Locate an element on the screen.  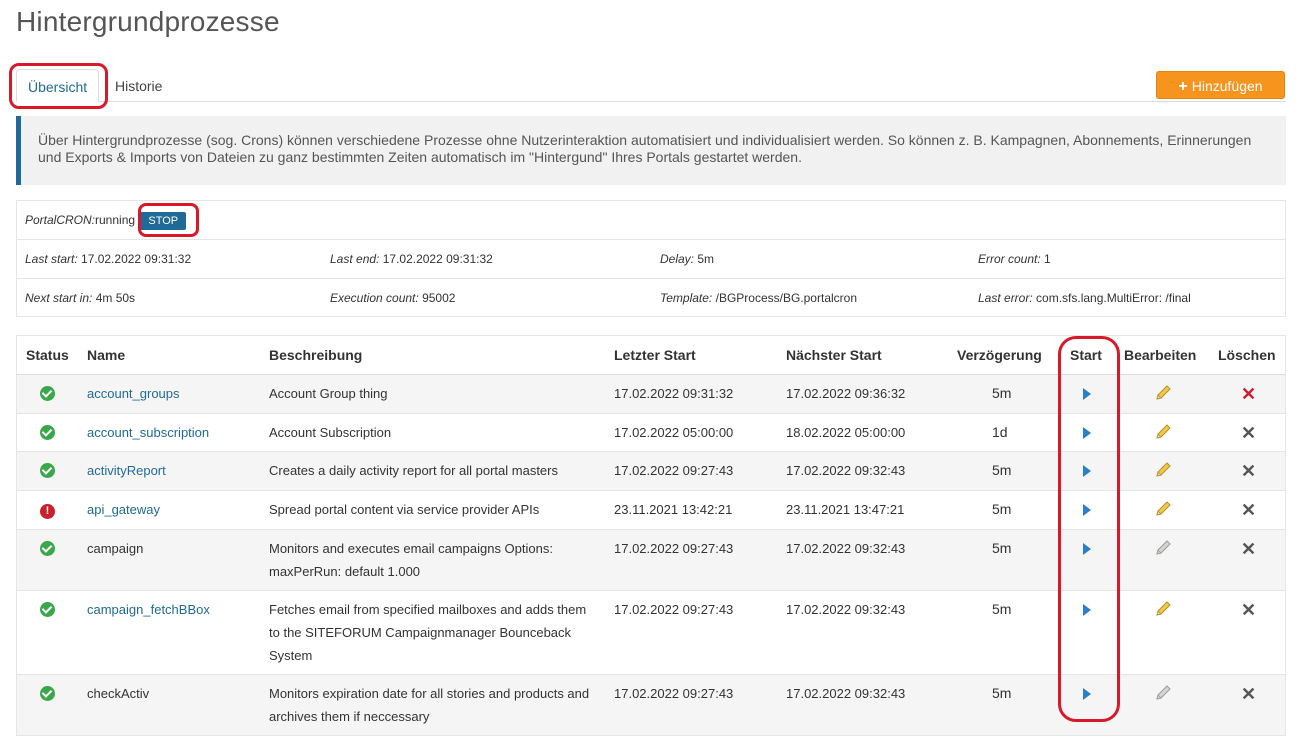
last-end-value: 17.02.2022 09:31:32 is located at coordinates (437, 259).